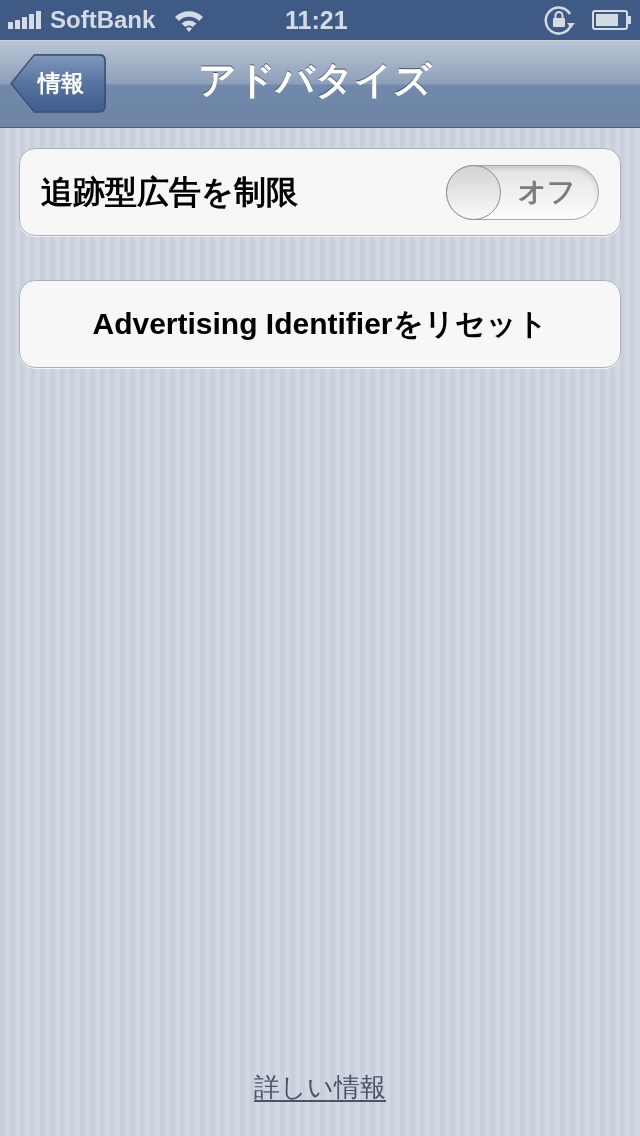 This screenshot has width=640, height=1136. Describe the element at coordinates (315, 80) in the screenshot. I see `screen-title: アドバタイズ` at that location.